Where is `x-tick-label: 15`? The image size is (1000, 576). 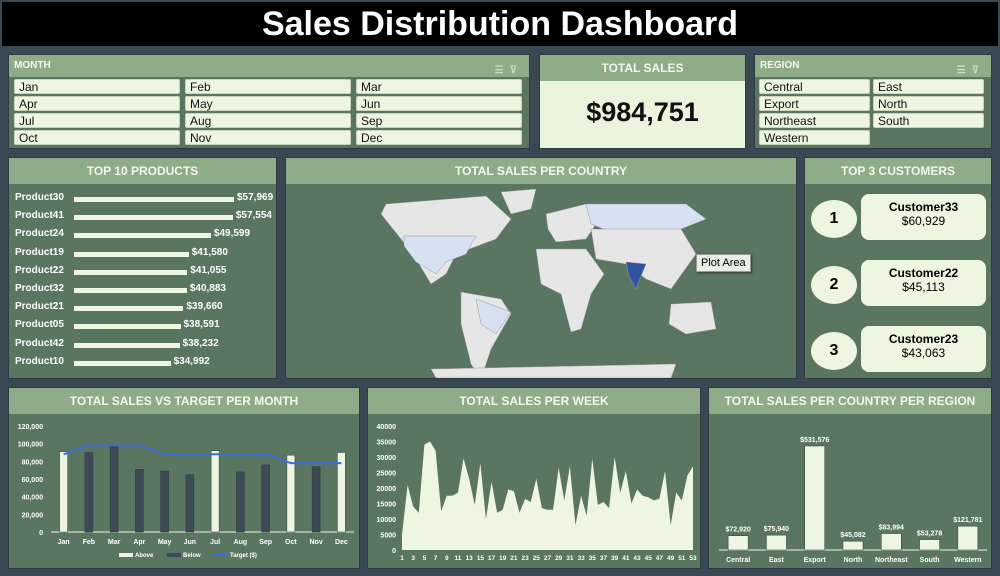 x-tick-label: 15 is located at coordinates (481, 558).